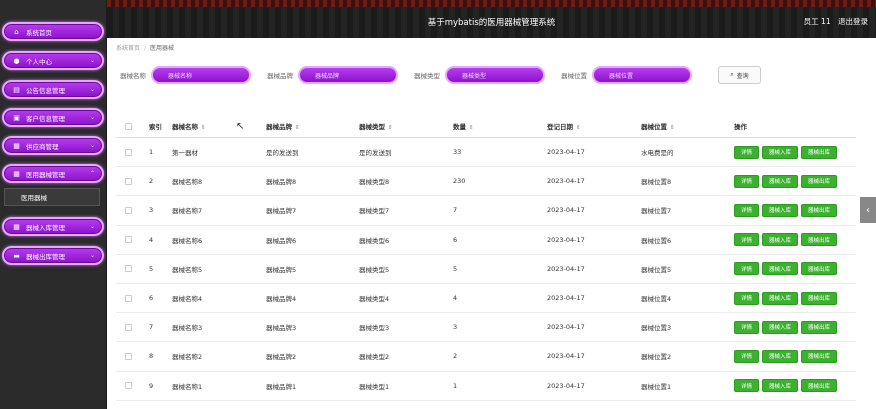 The width and height of the screenshot is (876, 409). What do you see at coordinates (817, 21) in the screenshot?
I see `user-name: 员工 11` at bounding box center [817, 21].